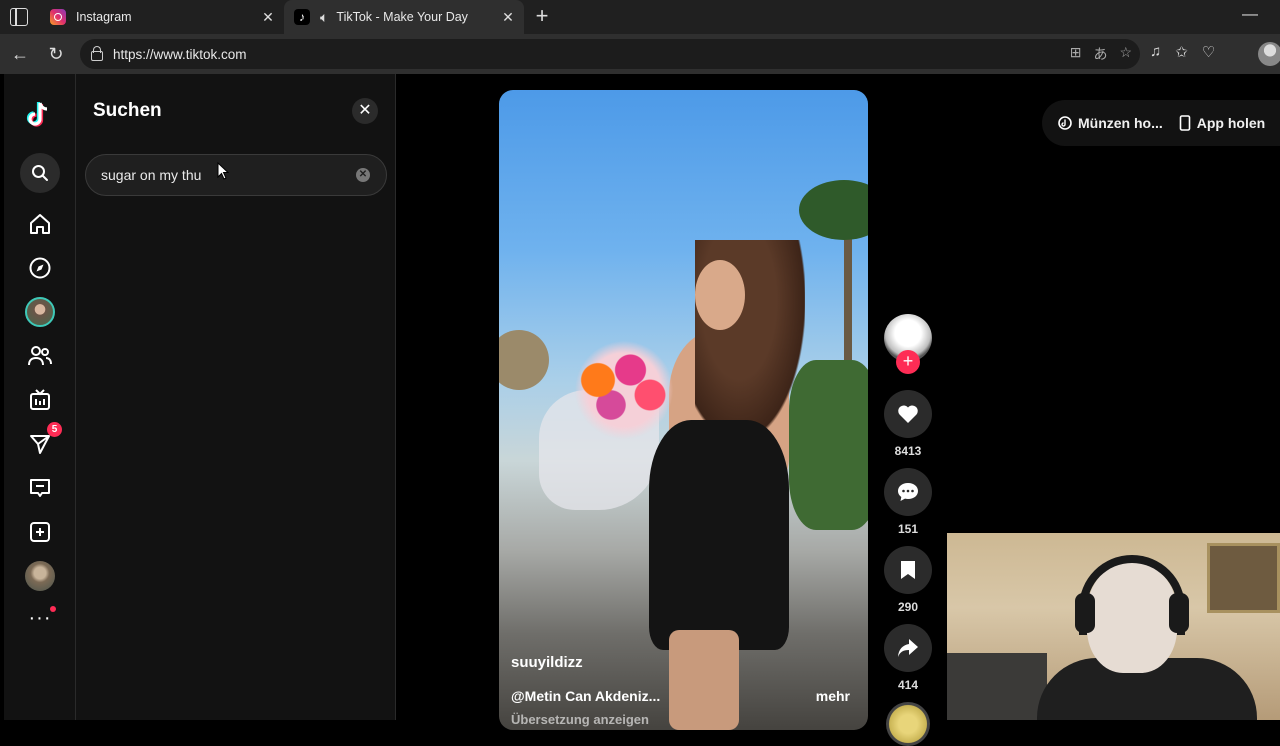 Image resolution: width=1280 pixels, height=746 pixels. I want to click on browser-tools: ♫ ✩ ♡, so click(1182, 52).